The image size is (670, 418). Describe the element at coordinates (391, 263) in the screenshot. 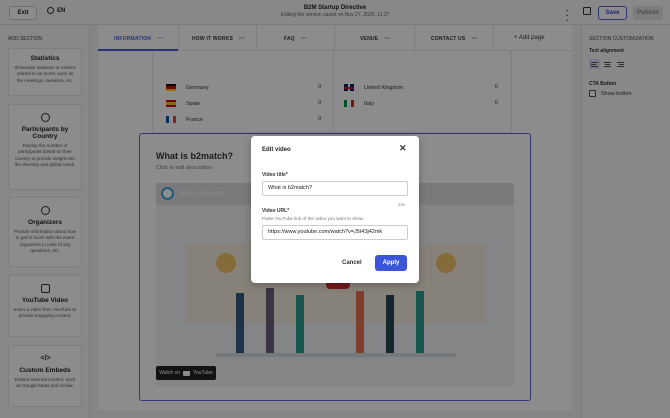

I see `apply-button: Apply` at that location.